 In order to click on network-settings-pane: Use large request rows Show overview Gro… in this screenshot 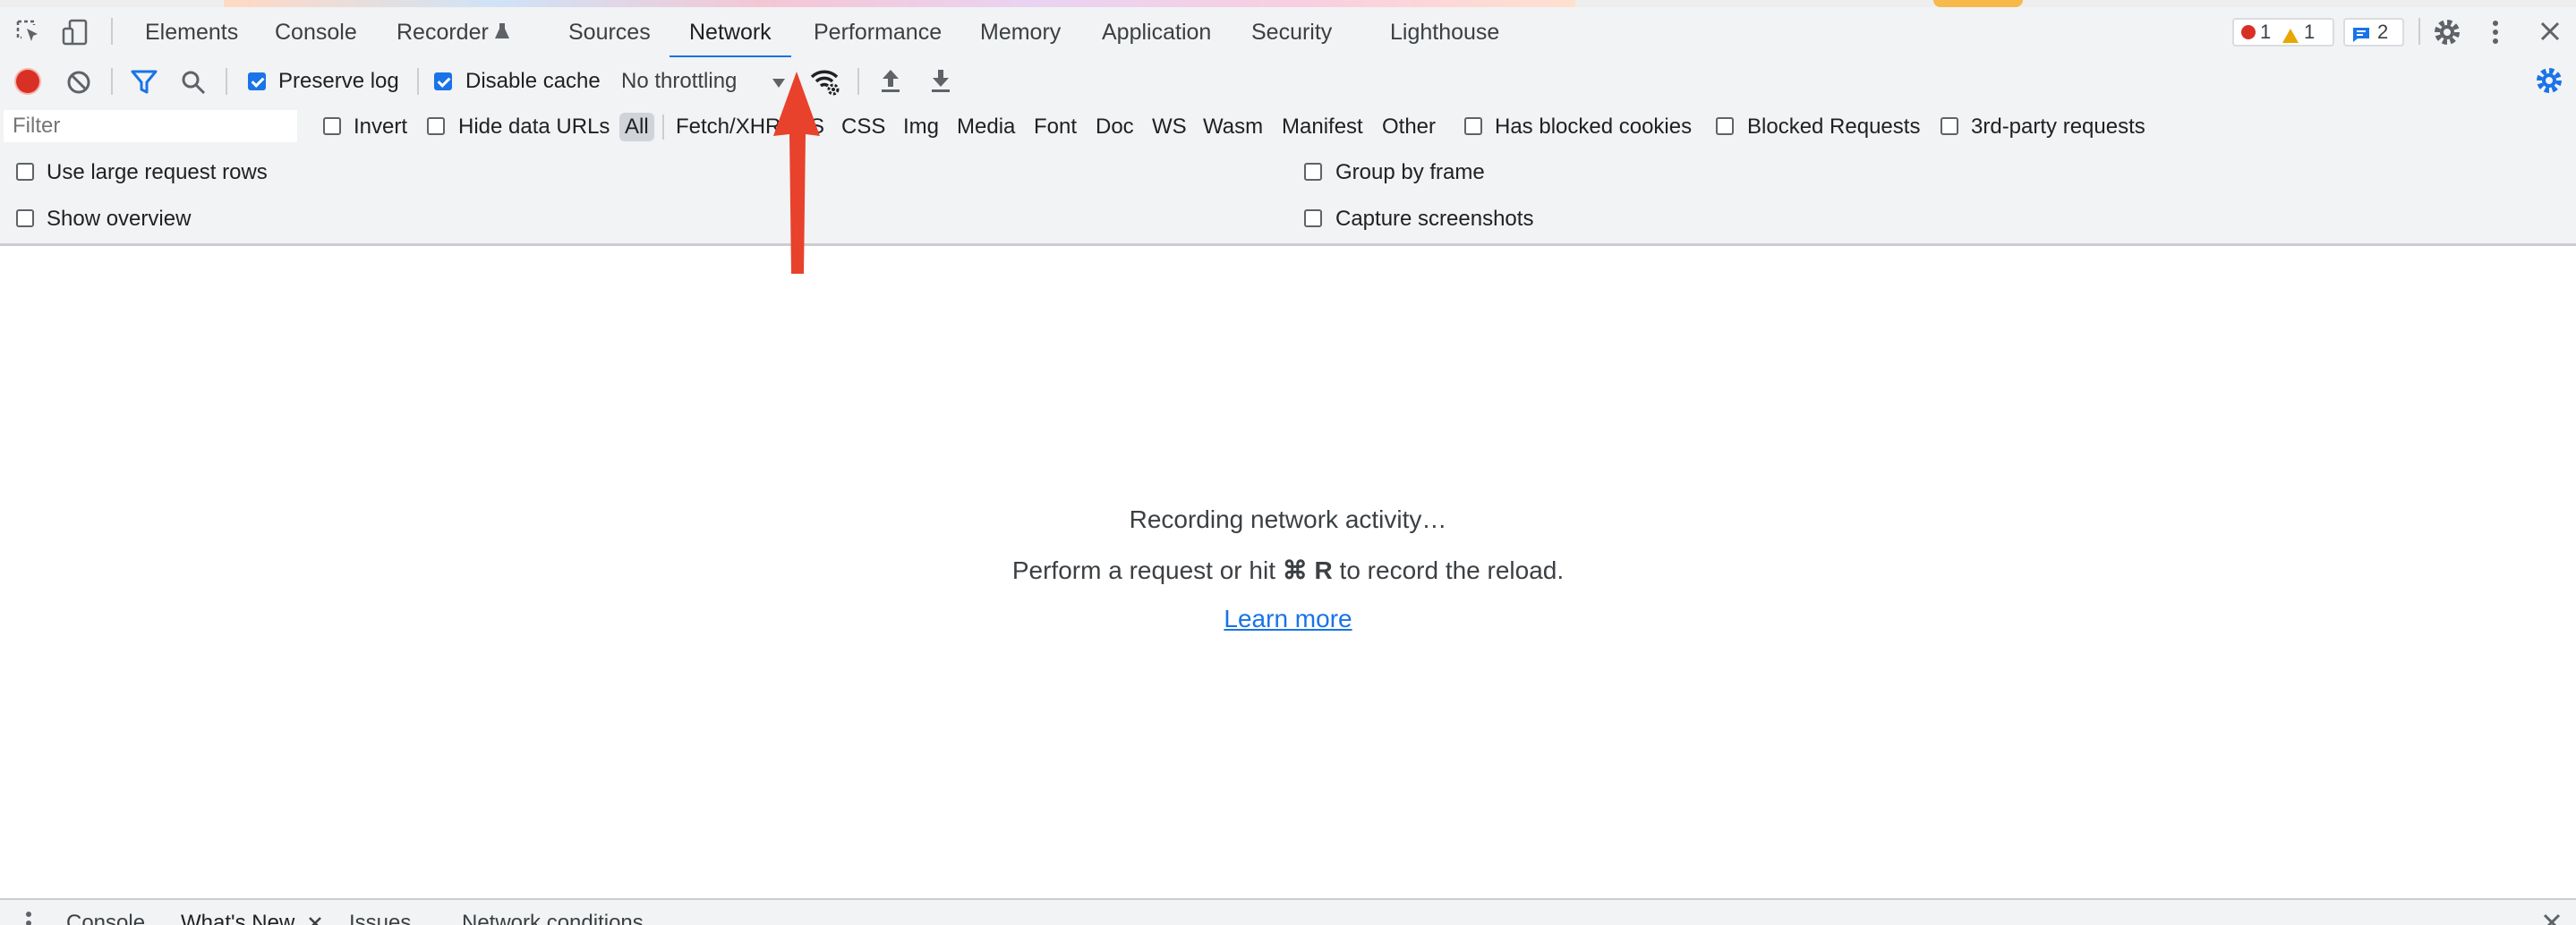, I will do `click(1288, 197)`.